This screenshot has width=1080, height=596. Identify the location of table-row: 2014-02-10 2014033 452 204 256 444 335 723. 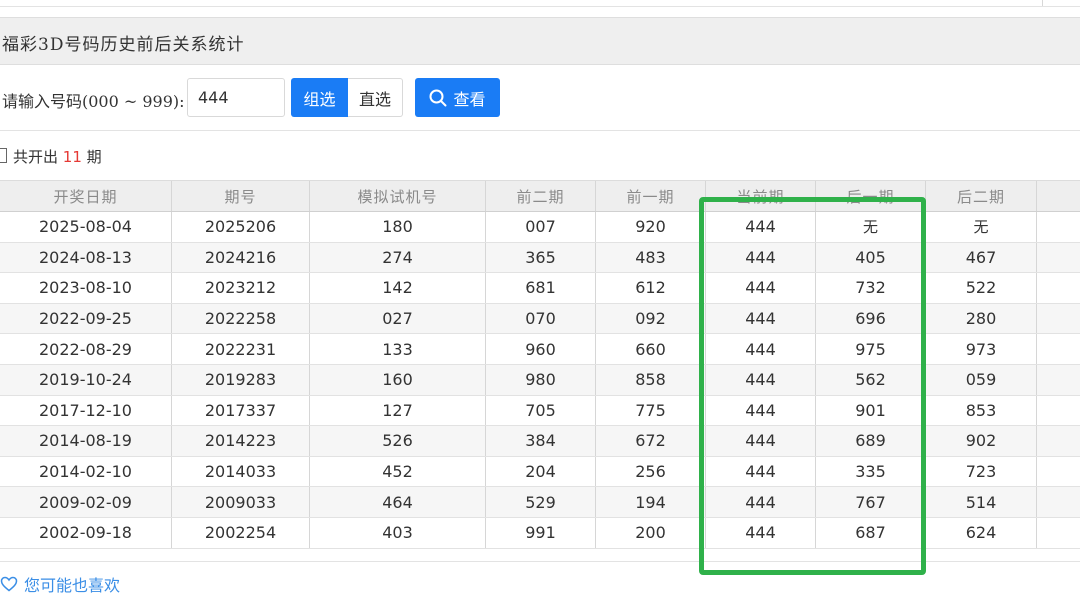
(540, 472).